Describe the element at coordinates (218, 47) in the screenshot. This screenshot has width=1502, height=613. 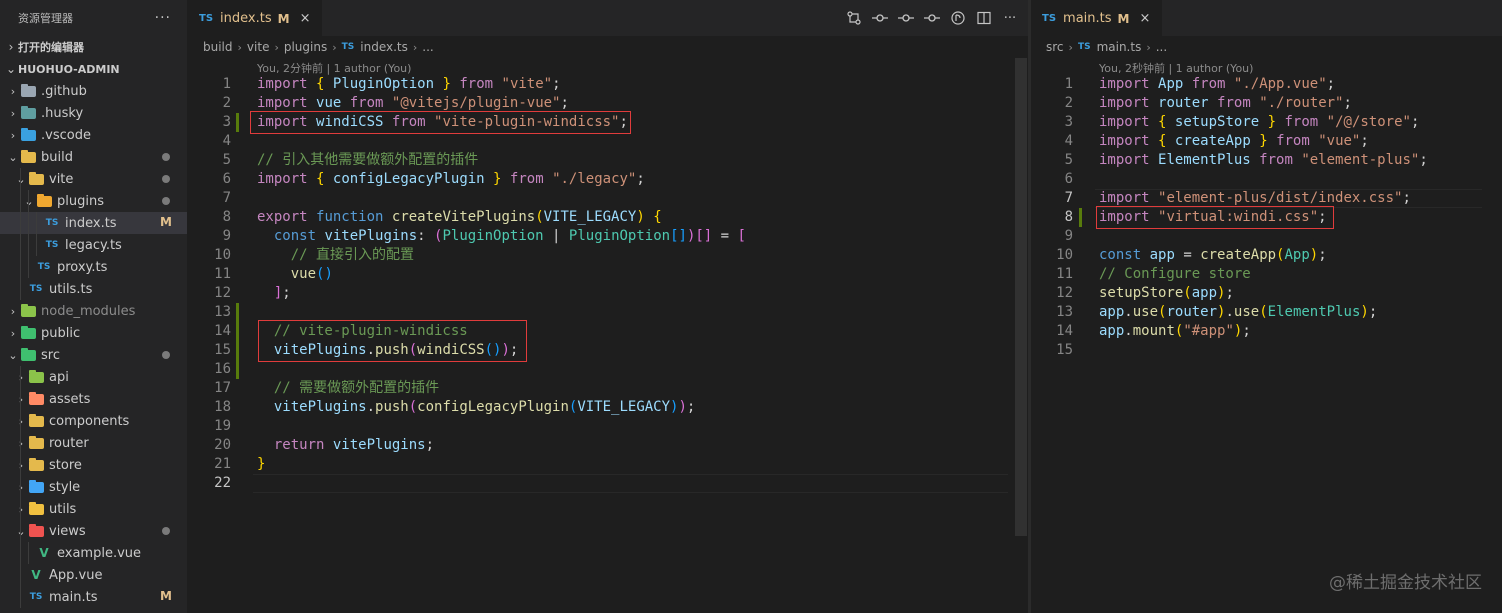
I see `breadcrumb-item: build` at that location.